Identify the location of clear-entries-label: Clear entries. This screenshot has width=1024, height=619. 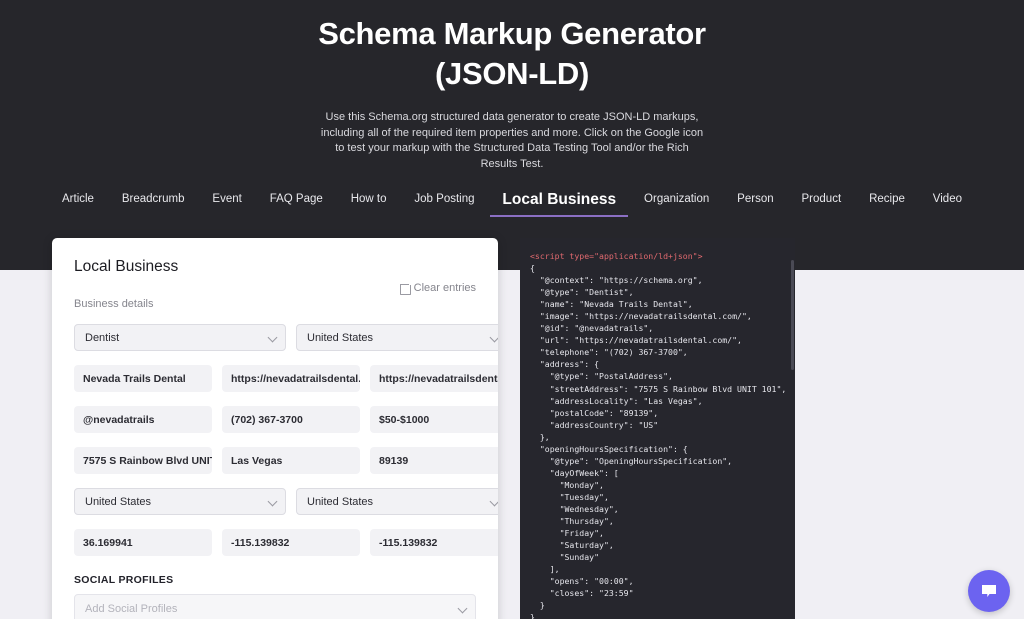
(444, 288).